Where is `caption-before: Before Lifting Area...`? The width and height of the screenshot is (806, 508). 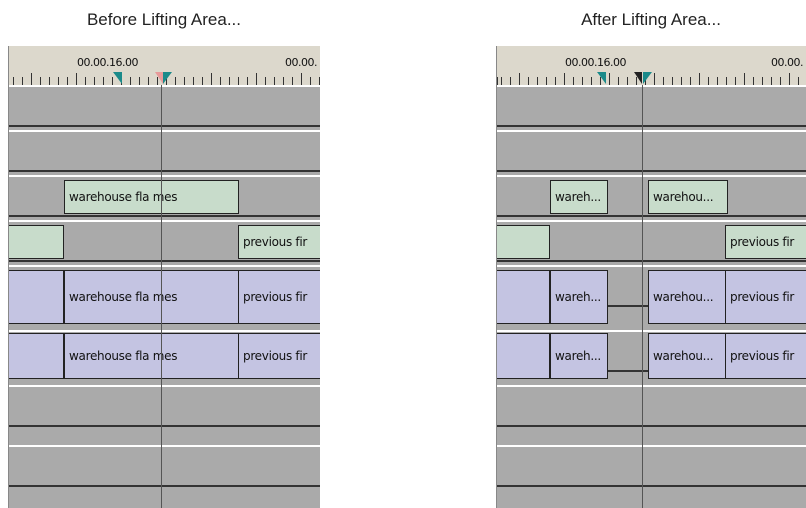 caption-before: Before Lifting Area... is located at coordinates (164, 19).